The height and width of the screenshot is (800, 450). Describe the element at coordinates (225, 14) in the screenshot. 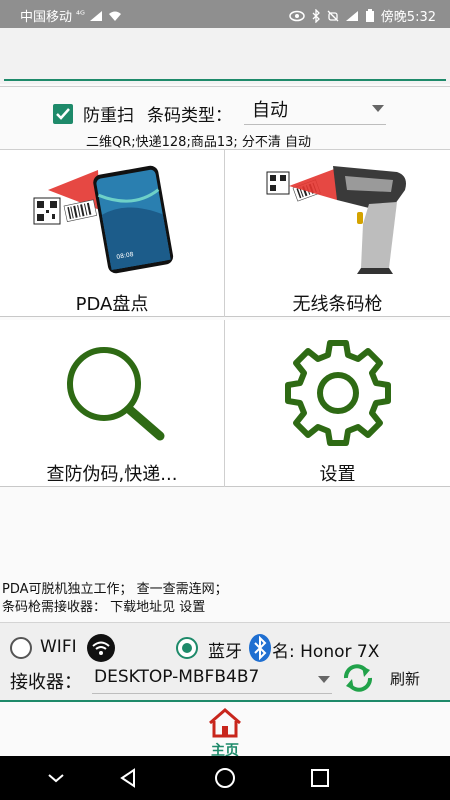

I see `status-bar: 中国移动 ⁴ᴳ 傍晚5:32` at that location.